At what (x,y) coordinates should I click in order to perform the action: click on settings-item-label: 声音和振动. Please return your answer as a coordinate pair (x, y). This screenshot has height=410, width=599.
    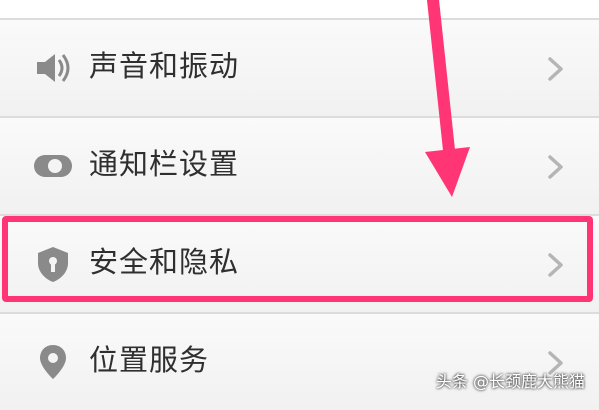
    Looking at the image, I should click on (164, 66).